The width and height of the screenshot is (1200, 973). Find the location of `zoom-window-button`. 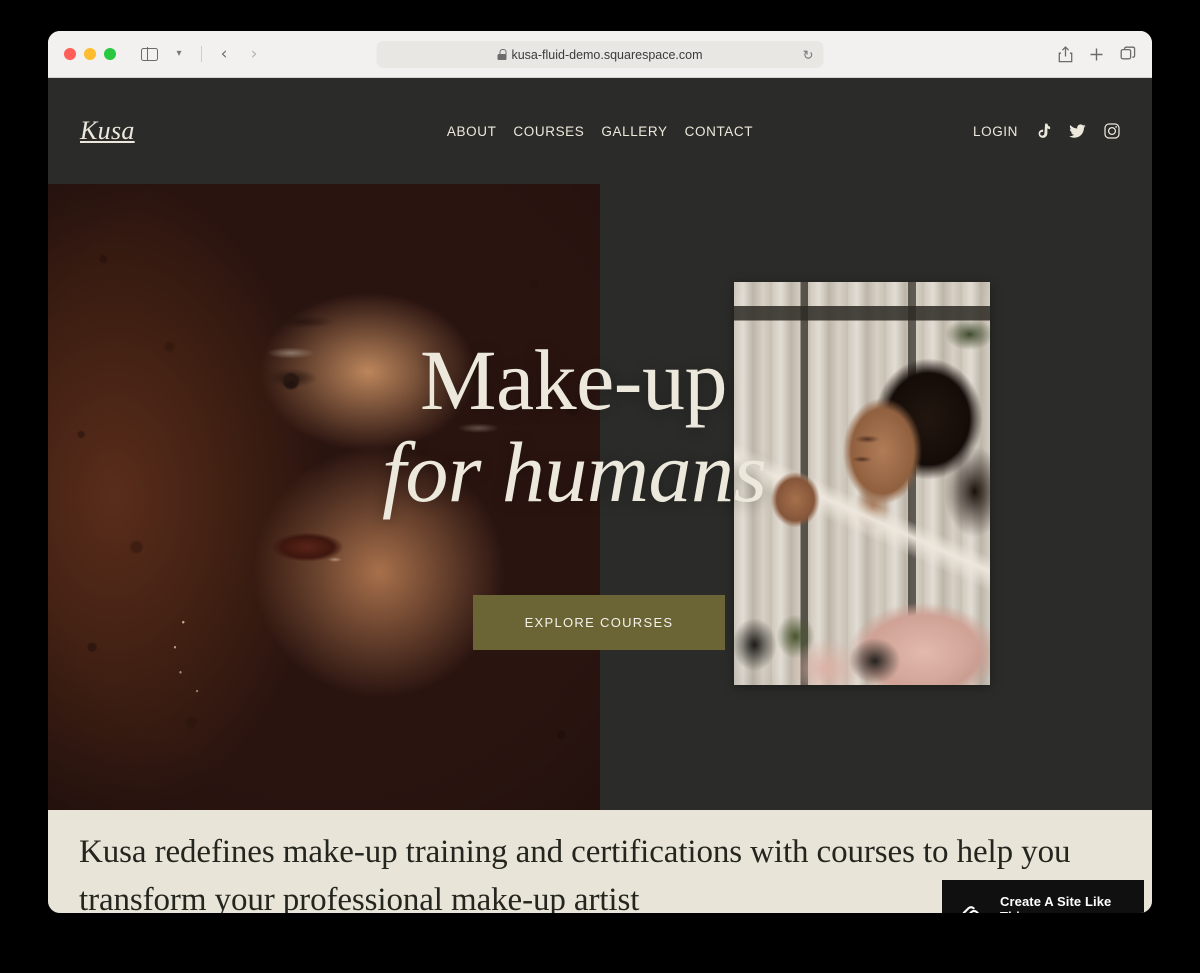

zoom-window-button is located at coordinates (110, 54).